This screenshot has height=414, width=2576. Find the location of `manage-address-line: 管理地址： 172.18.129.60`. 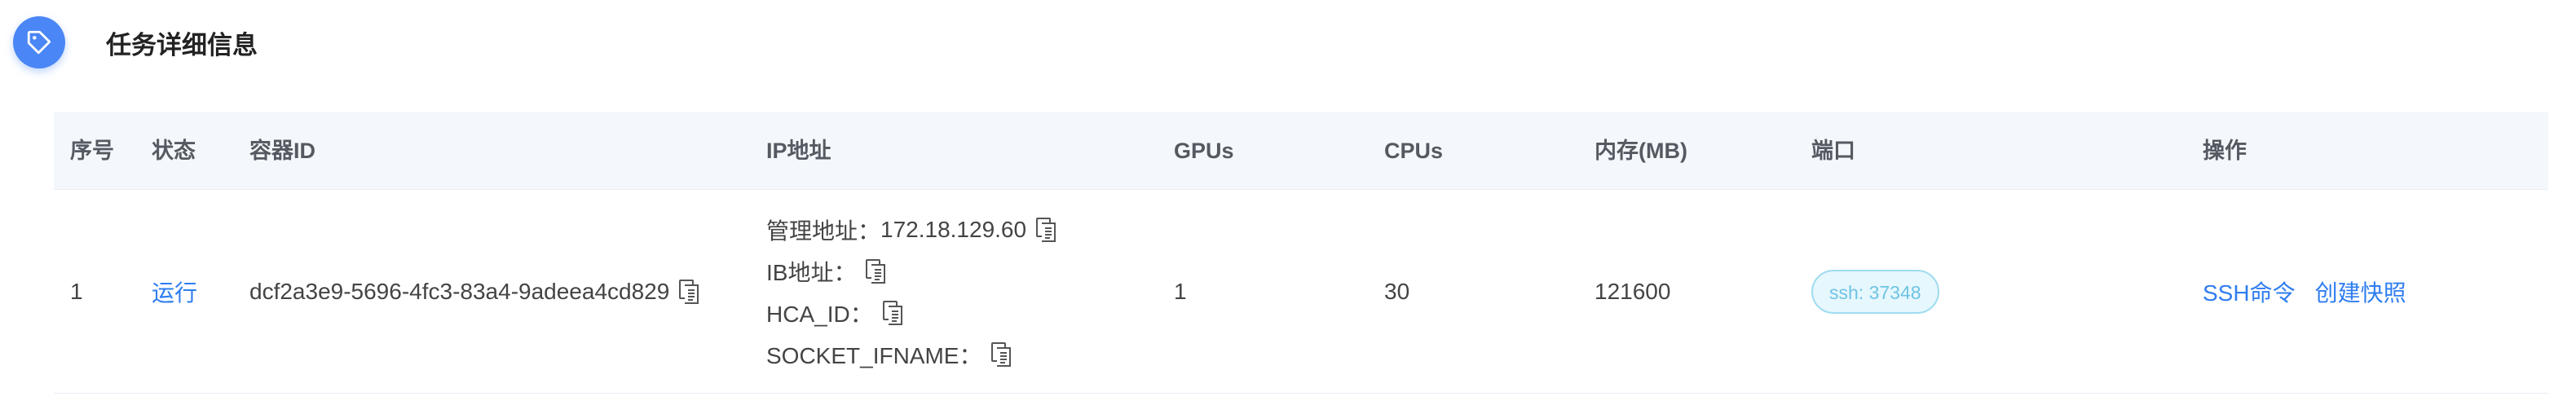

manage-address-line: 管理地址： 172.18.129.60 is located at coordinates (911, 229).